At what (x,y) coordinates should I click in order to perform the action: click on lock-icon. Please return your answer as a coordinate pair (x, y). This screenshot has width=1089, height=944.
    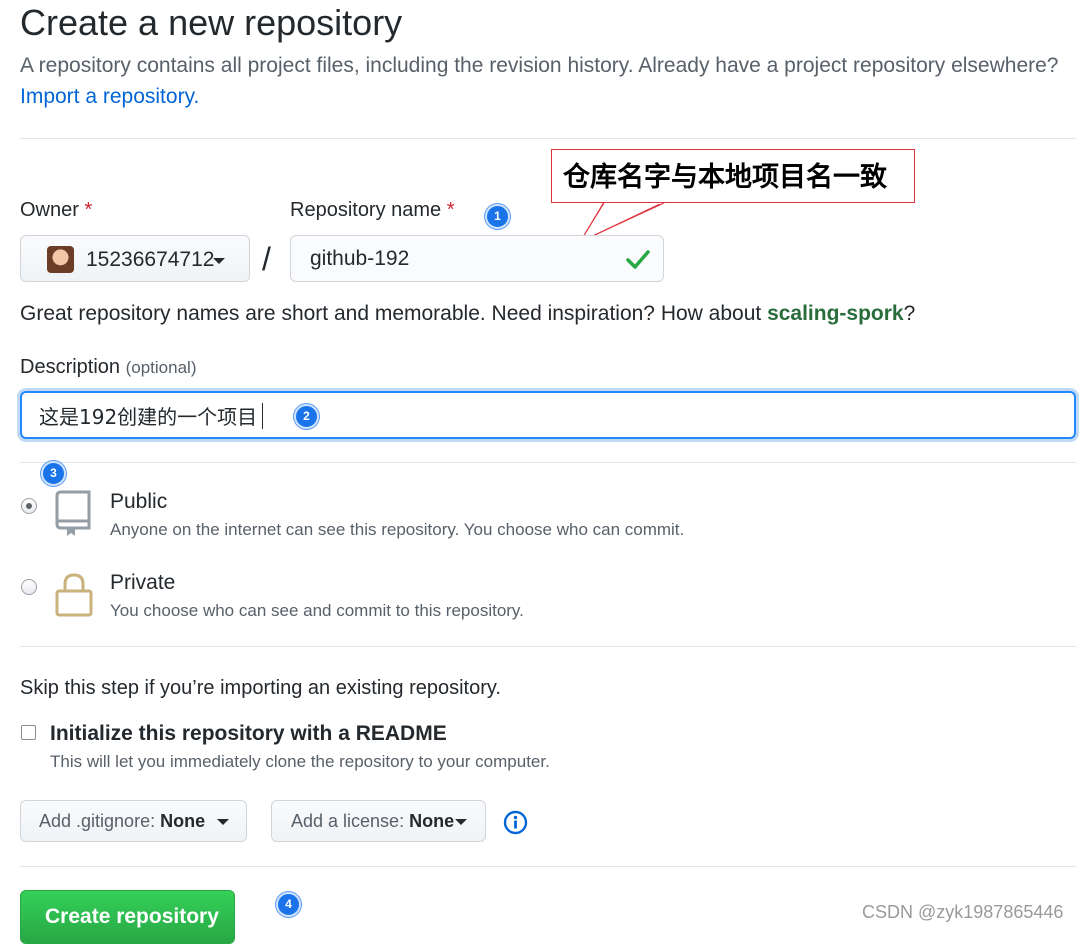
    Looking at the image, I should click on (74, 595).